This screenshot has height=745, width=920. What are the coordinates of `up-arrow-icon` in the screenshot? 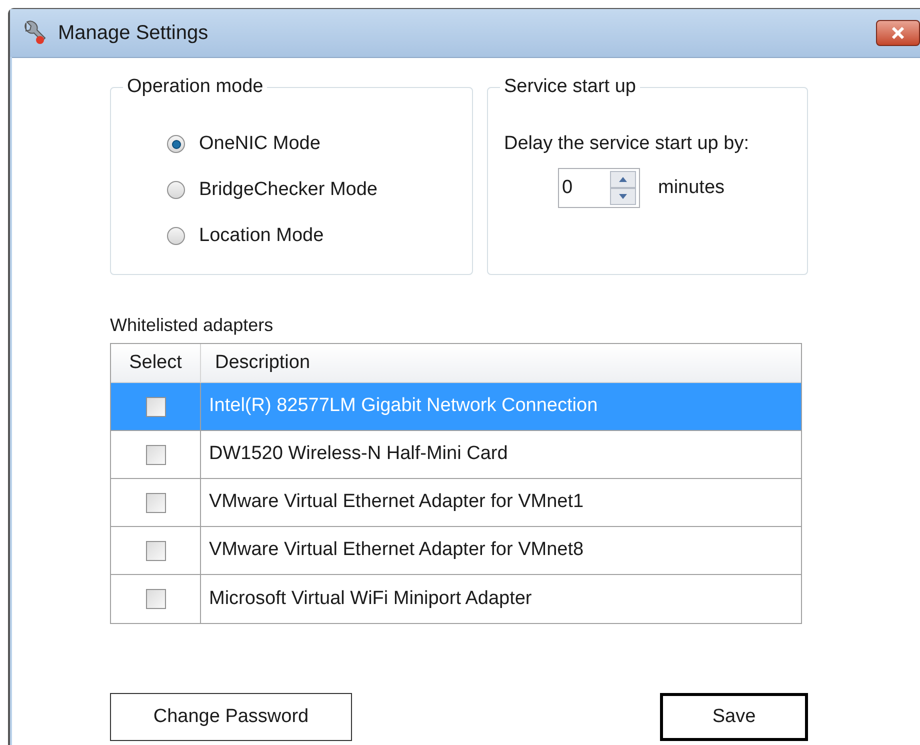 It's located at (623, 179).